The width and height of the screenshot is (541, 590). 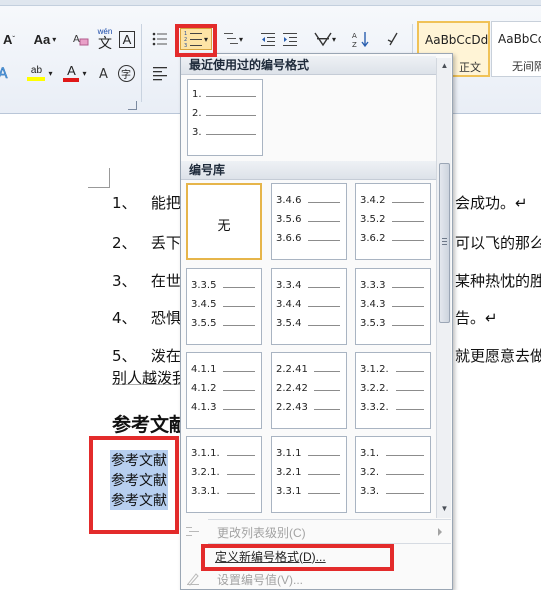 I want to click on ribbon-tab-strip, so click(x=270, y=3).